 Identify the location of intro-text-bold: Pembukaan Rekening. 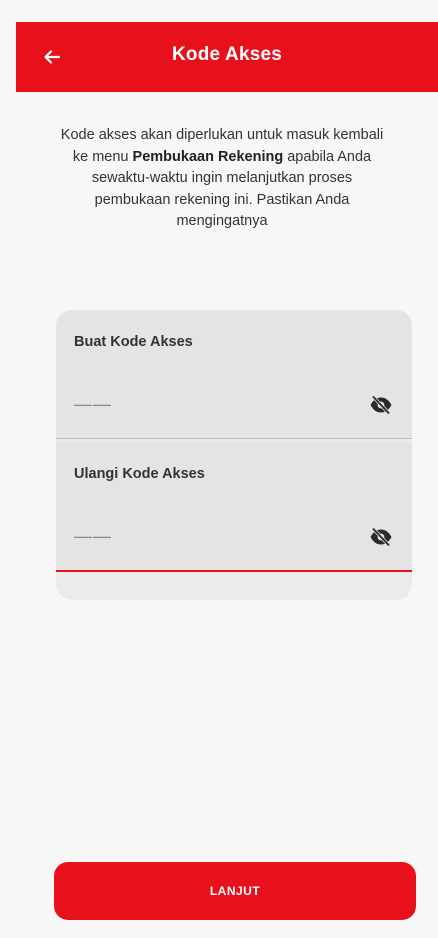
(208, 156).